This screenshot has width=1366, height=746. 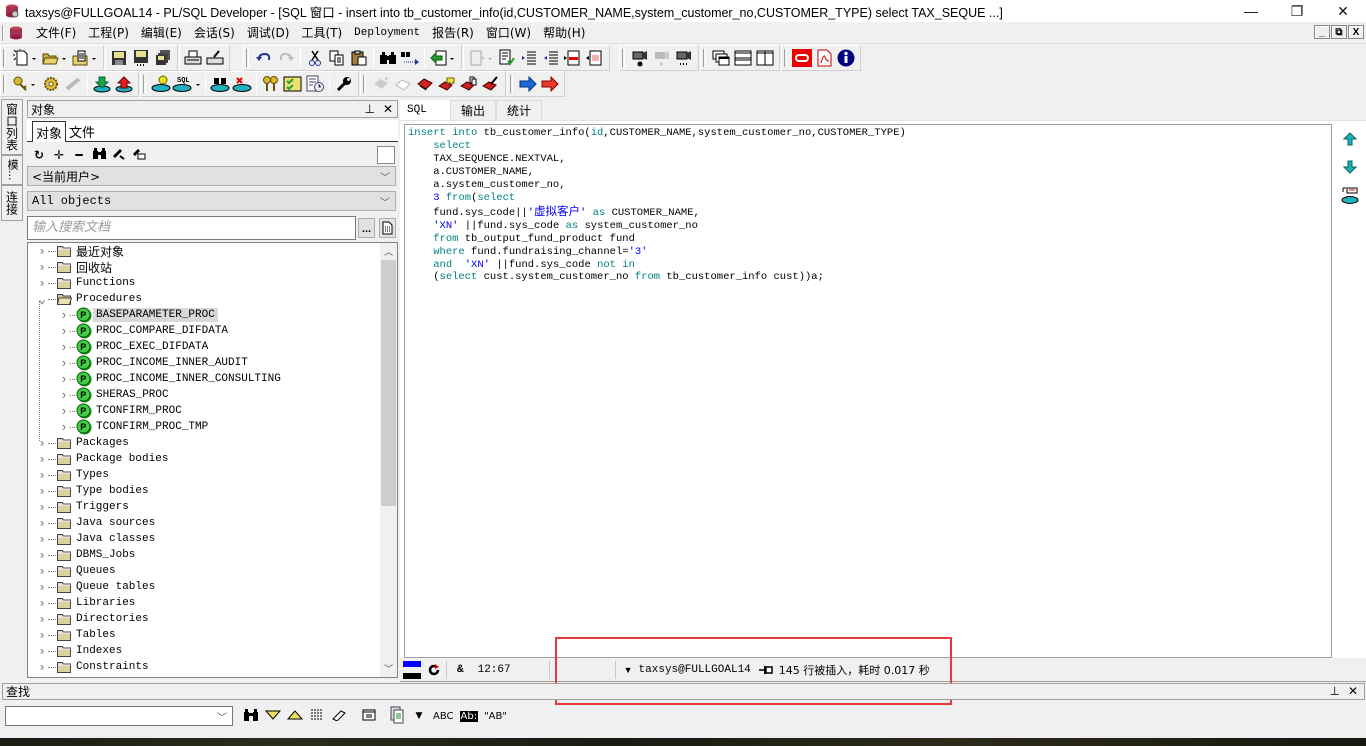 I want to click on print-button, so click(x=193, y=58).